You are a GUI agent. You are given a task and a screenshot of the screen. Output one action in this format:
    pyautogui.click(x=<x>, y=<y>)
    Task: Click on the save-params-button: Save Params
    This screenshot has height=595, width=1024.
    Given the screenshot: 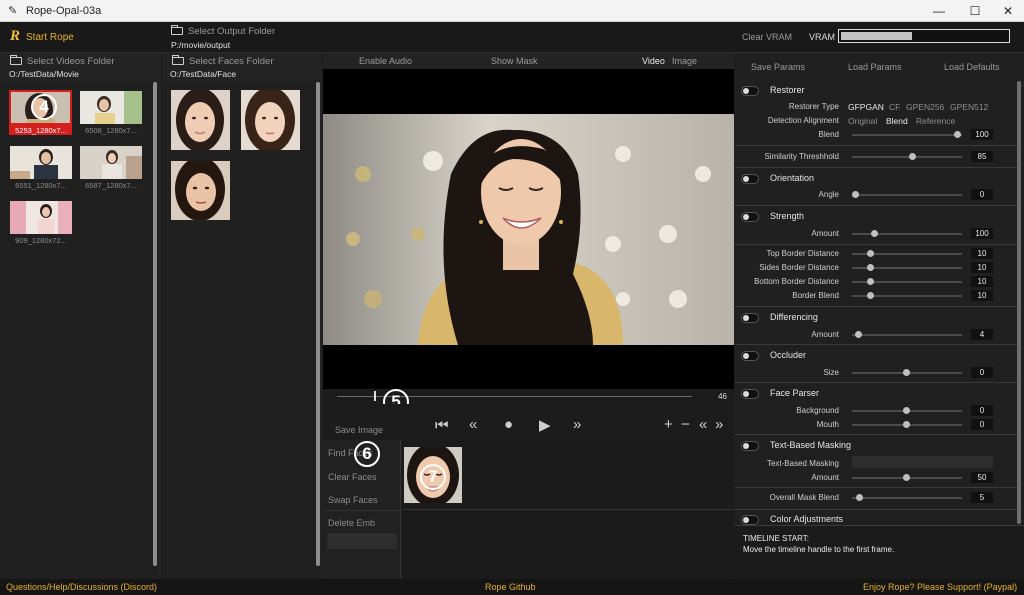 What is the action you would take?
    pyautogui.click(x=778, y=67)
    